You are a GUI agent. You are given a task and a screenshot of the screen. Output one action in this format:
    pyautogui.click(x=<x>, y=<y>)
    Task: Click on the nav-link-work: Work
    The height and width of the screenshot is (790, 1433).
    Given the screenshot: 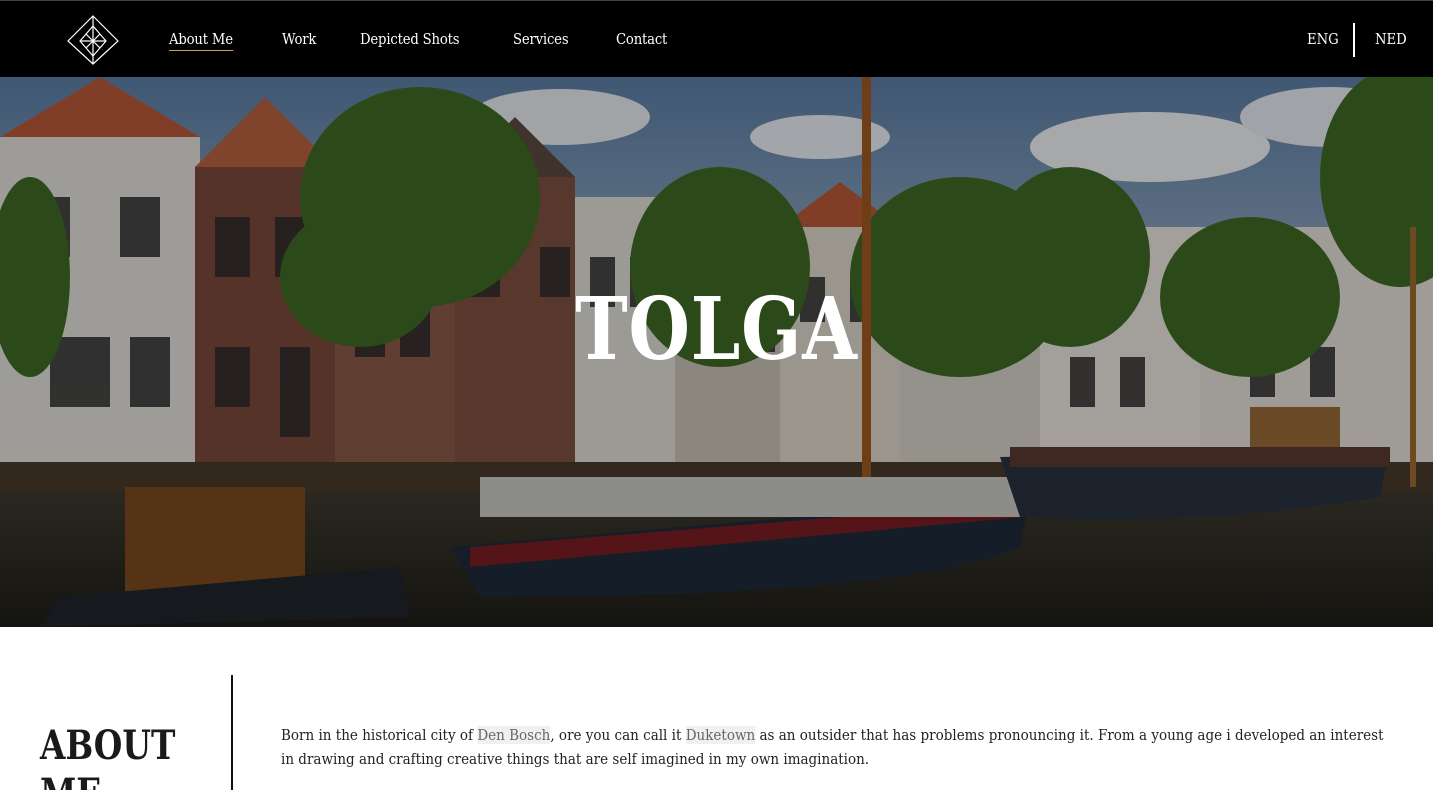 What is the action you would take?
    pyautogui.click(x=299, y=40)
    